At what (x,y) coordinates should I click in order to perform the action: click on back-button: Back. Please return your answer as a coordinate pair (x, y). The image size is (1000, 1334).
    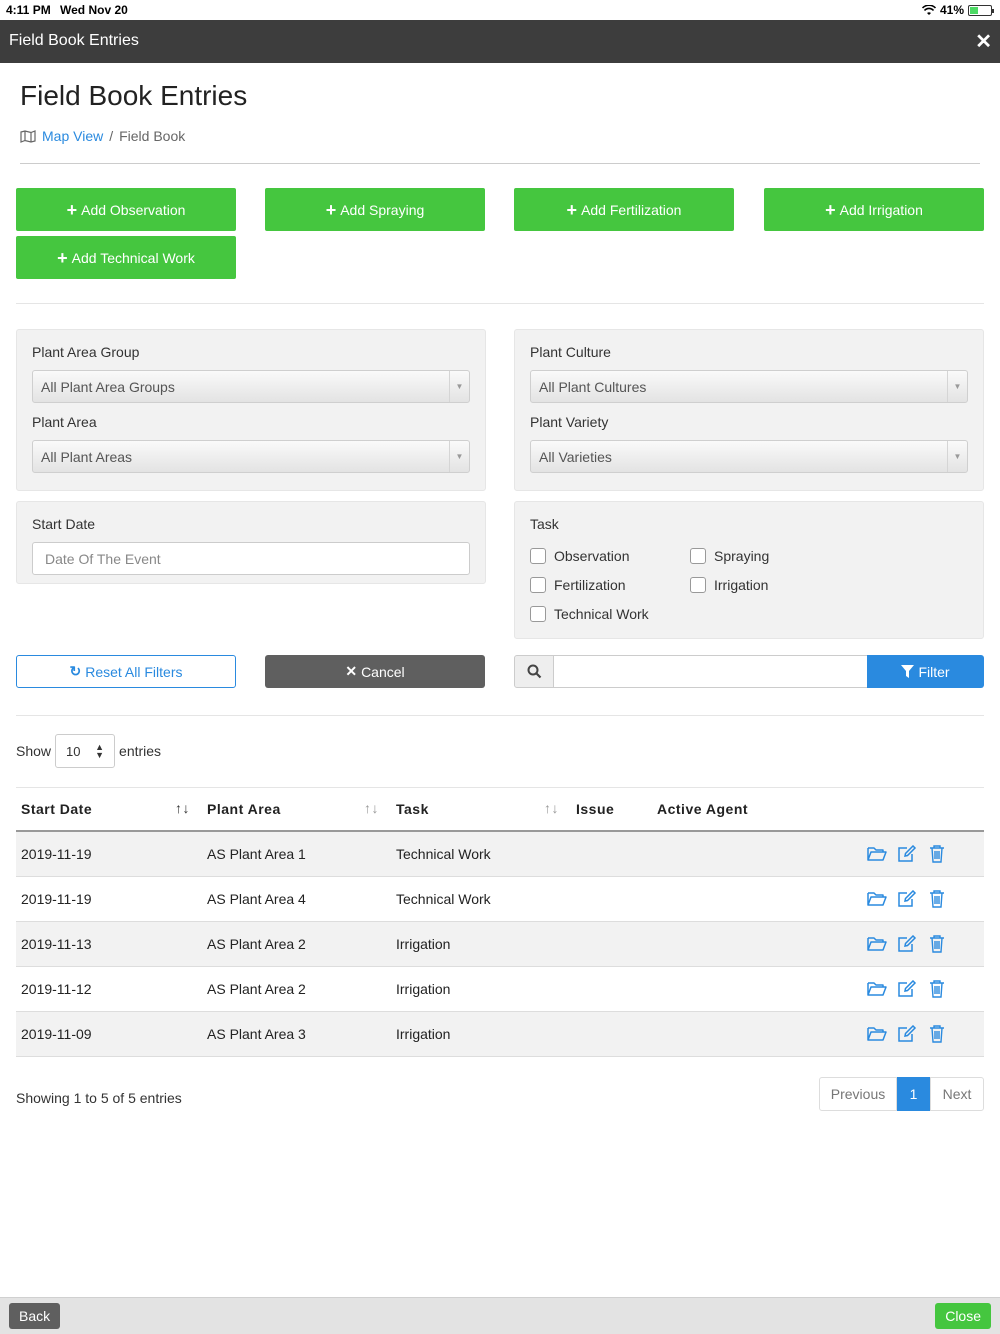
    Looking at the image, I should click on (35, 1316).